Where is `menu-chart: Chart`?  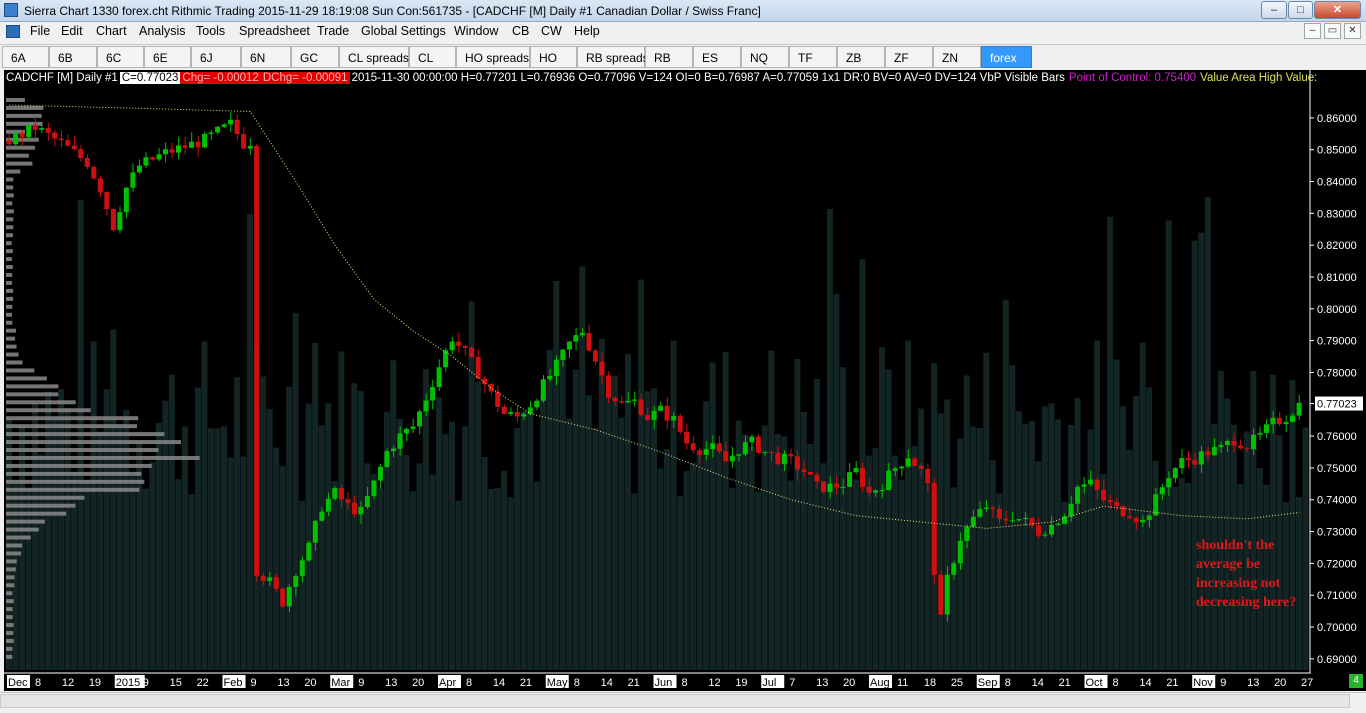
menu-chart: Chart is located at coordinates (111, 31).